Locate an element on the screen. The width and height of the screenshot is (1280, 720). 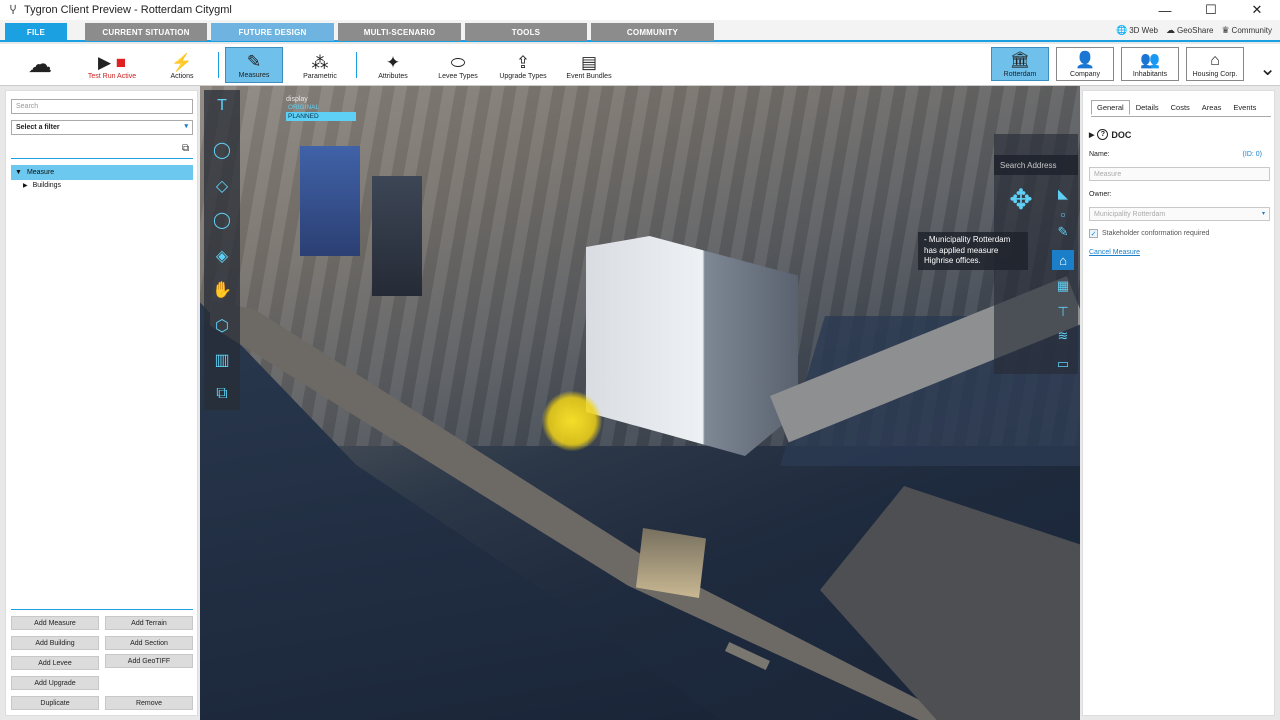
add-section-button: Add Section is located at coordinates (149, 643).